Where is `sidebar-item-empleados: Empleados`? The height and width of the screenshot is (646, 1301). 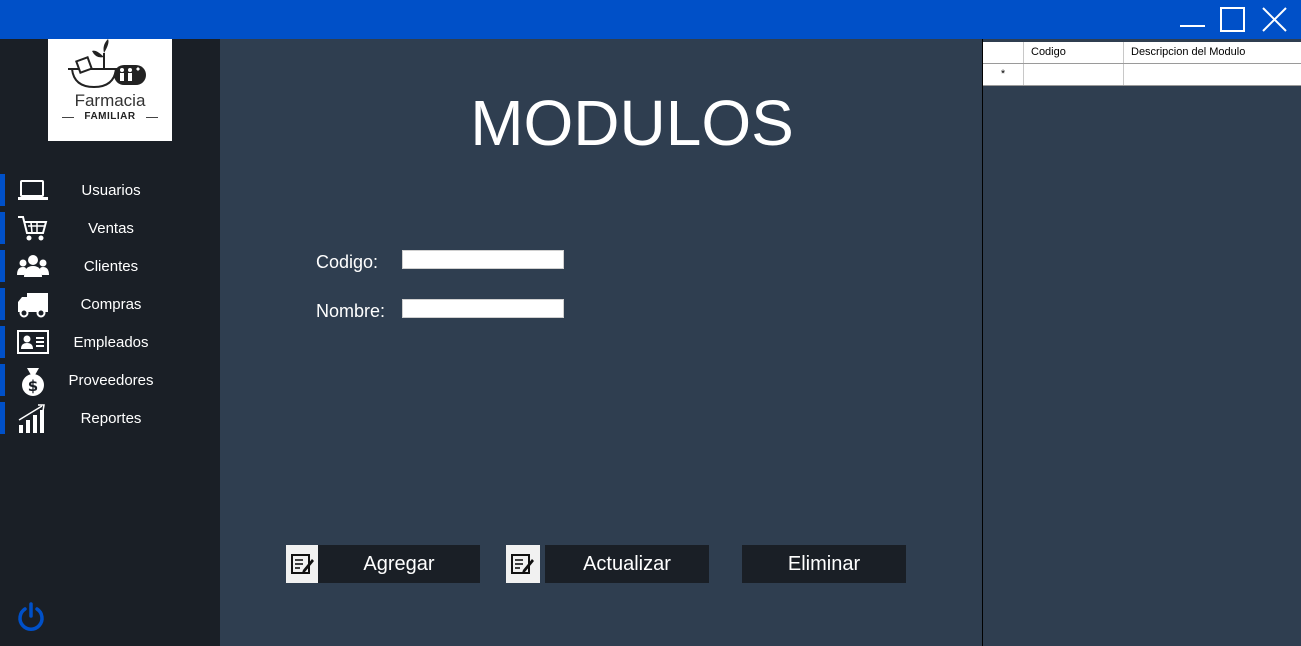
sidebar-item-empleados: Empleados is located at coordinates (110, 342).